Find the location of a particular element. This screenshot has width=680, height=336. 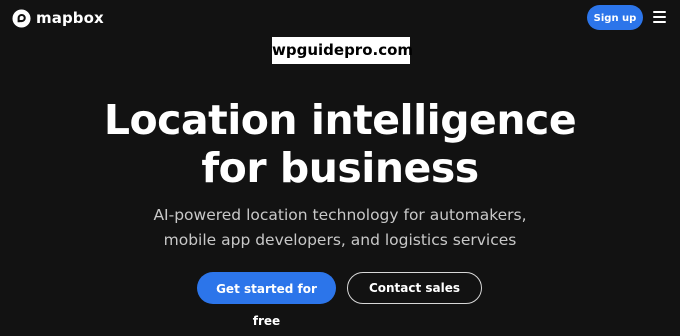

mapbox-logo: mapbox is located at coordinates (58, 18).